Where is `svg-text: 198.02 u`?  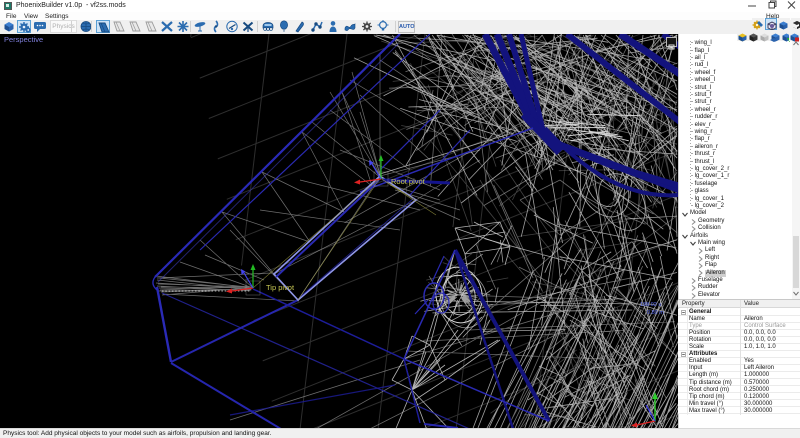
svg-text: 198.02 u is located at coordinates (650, 305).